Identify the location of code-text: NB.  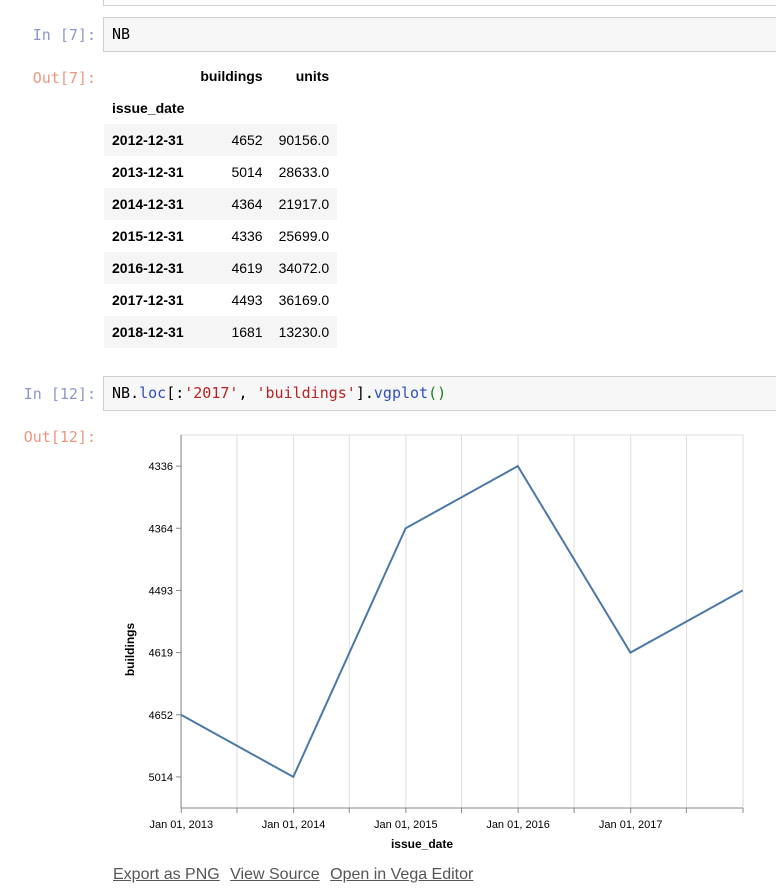
(121, 34).